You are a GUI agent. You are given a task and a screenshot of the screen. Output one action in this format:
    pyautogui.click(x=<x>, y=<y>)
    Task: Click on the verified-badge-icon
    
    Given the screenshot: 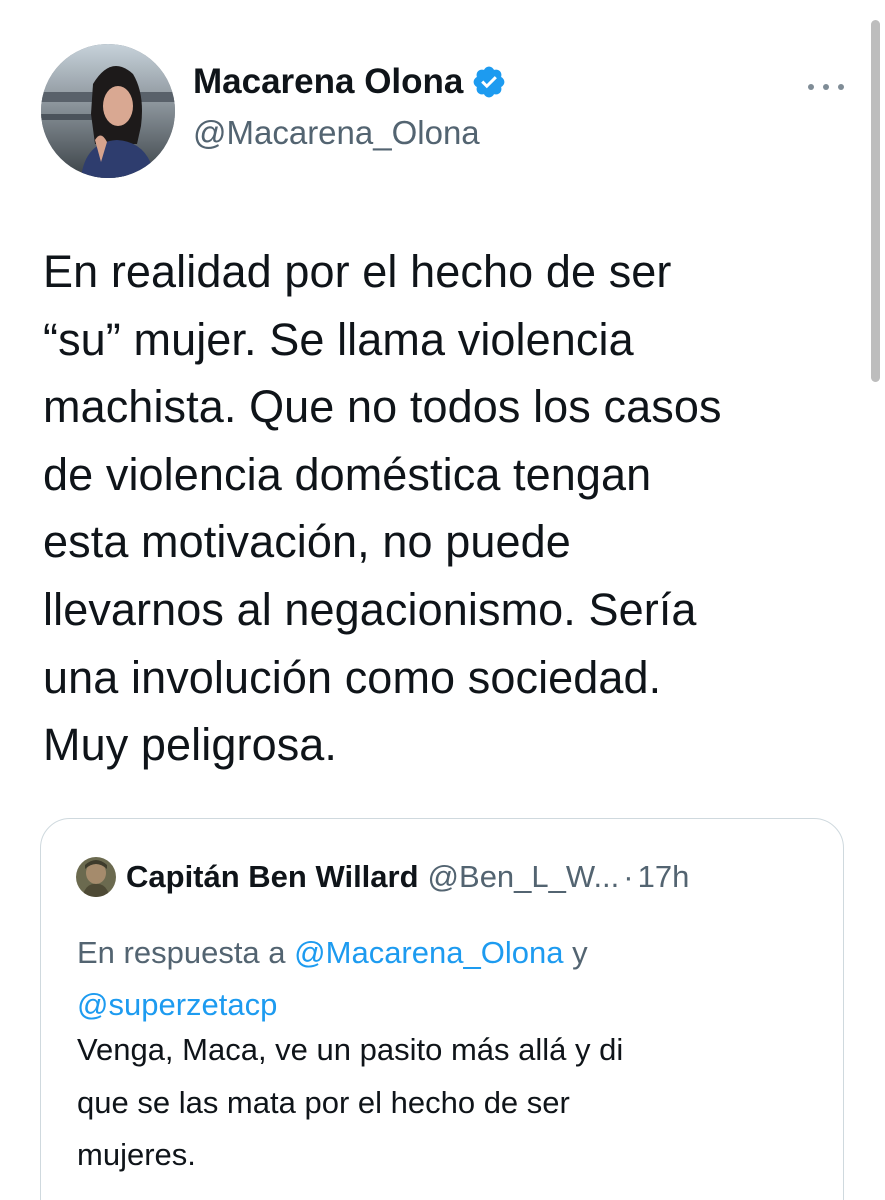 What is the action you would take?
    pyautogui.click(x=489, y=82)
    